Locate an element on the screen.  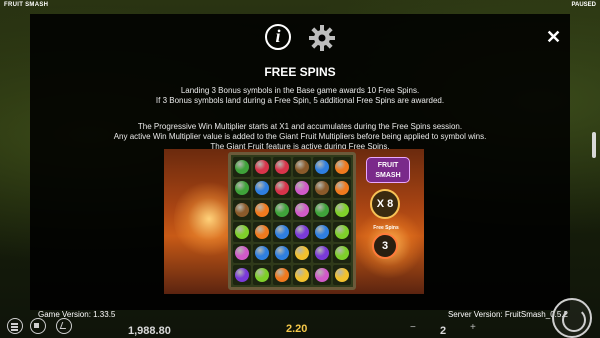
top-bar: FRUIT SMASH PAUSED is located at coordinates (300, 6).